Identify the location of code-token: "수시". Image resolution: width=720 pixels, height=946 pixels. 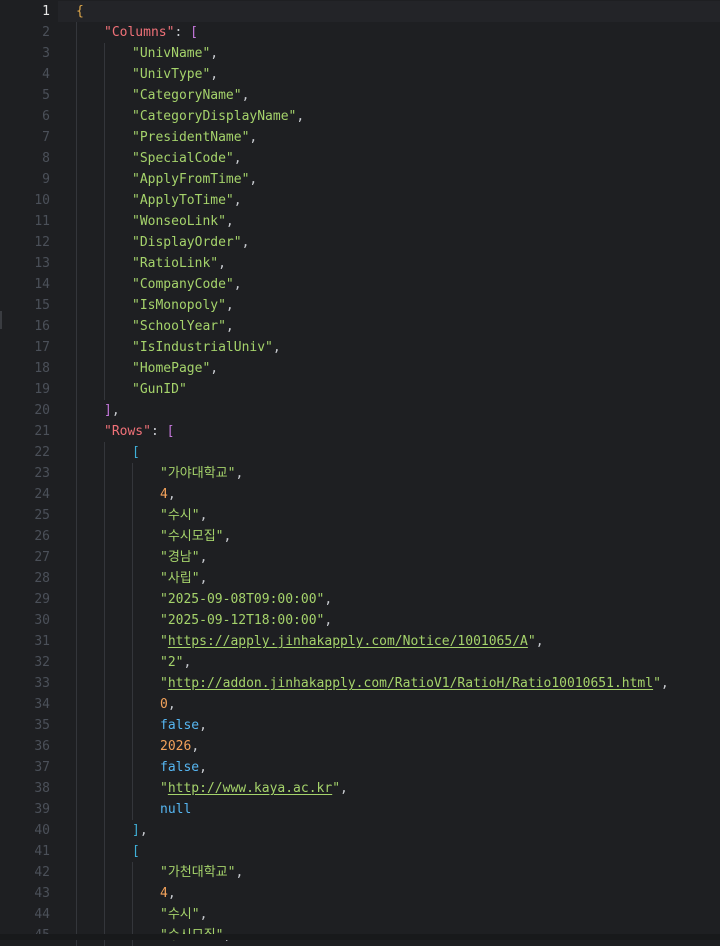
(180, 914).